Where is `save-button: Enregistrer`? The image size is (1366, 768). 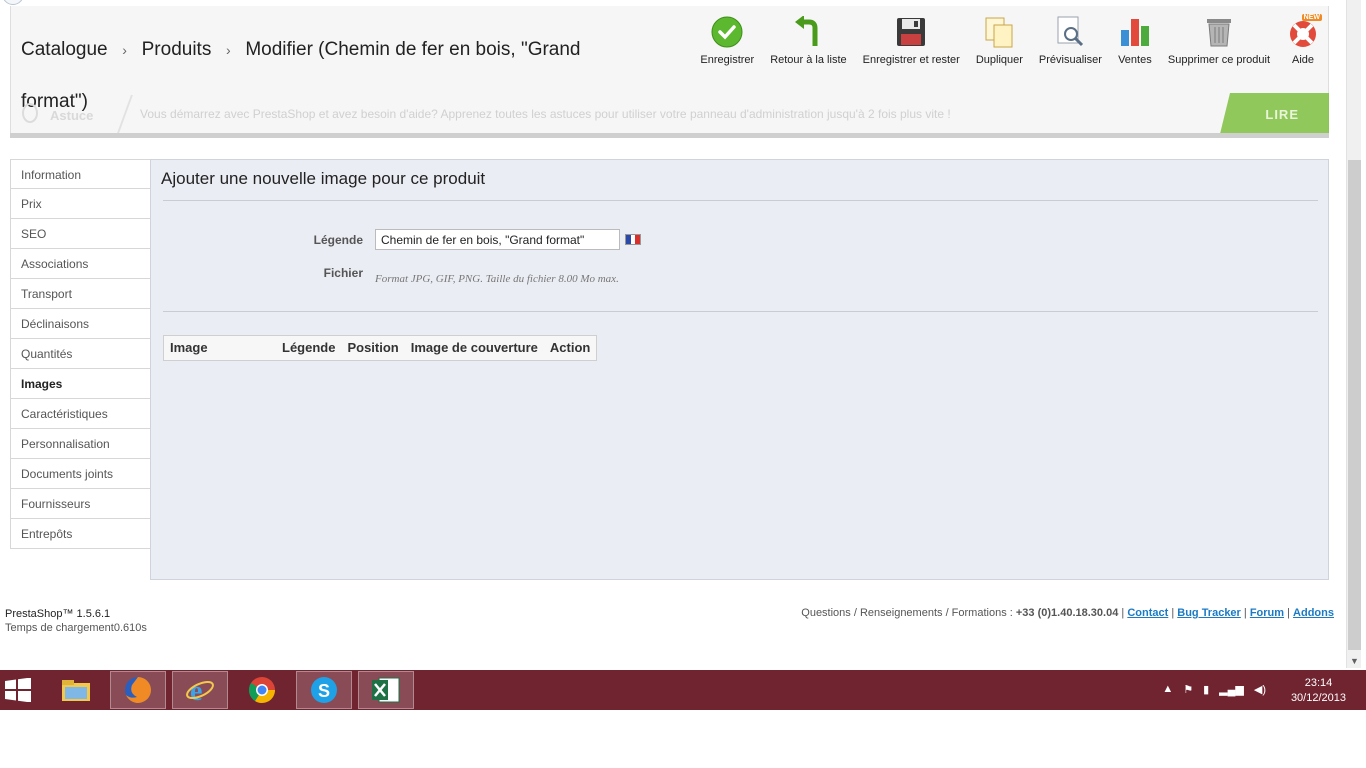 save-button: Enregistrer is located at coordinates (727, 44).